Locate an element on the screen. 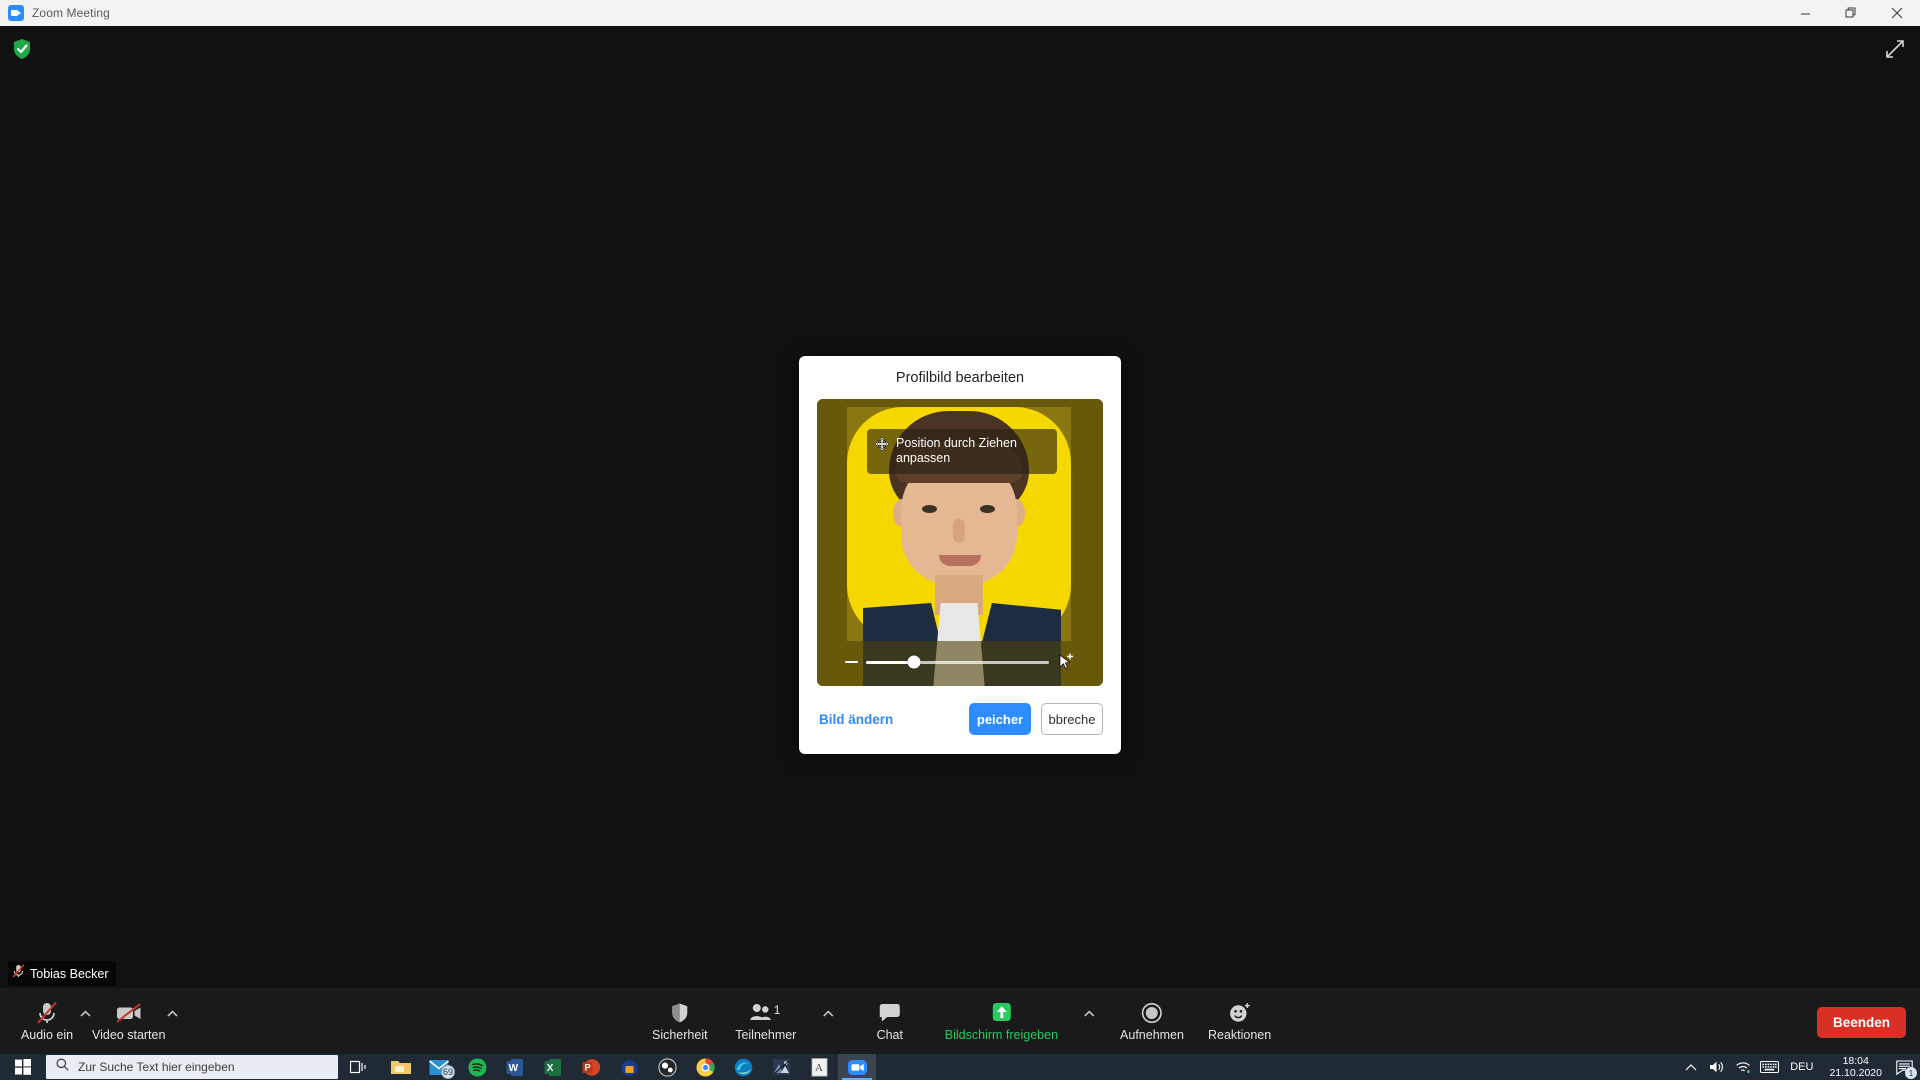  crop-dim-overlay-left is located at coordinates (832, 524).